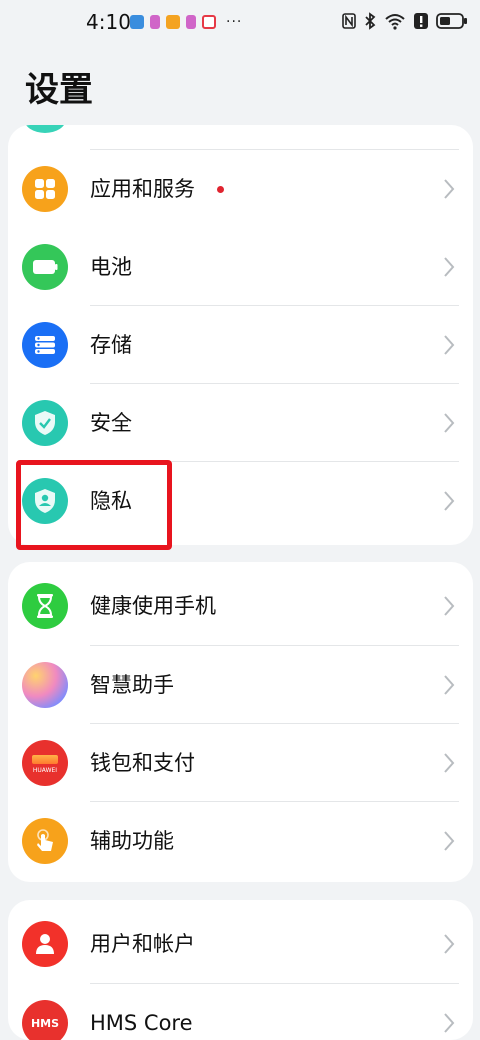 This screenshot has height=1040, width=480. I want to click on page-title: 设置, so click(59, 90).